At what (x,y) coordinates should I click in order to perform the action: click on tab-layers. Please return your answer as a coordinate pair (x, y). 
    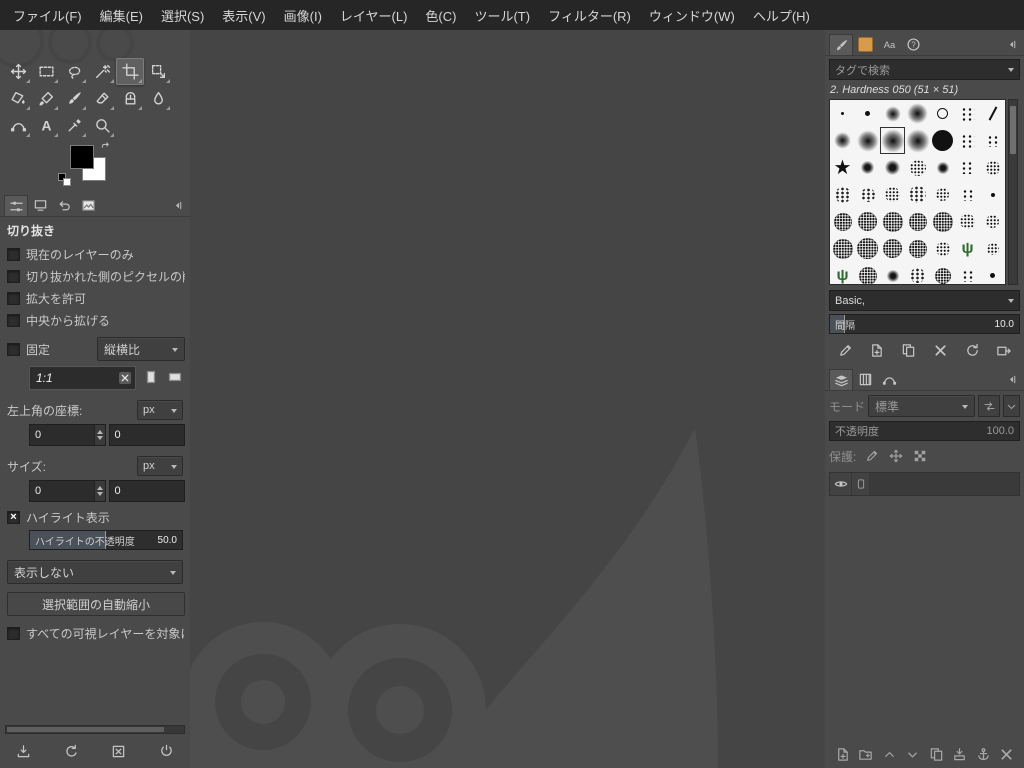
    Looking at the image, I should click on (841, 379).